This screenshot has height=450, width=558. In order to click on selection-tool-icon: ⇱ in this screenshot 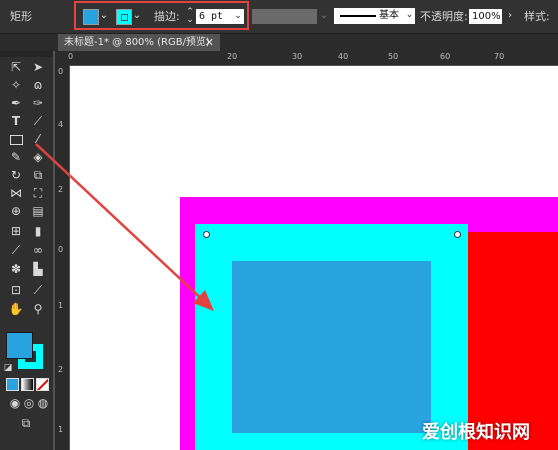, I will do `click(16, 67)`.